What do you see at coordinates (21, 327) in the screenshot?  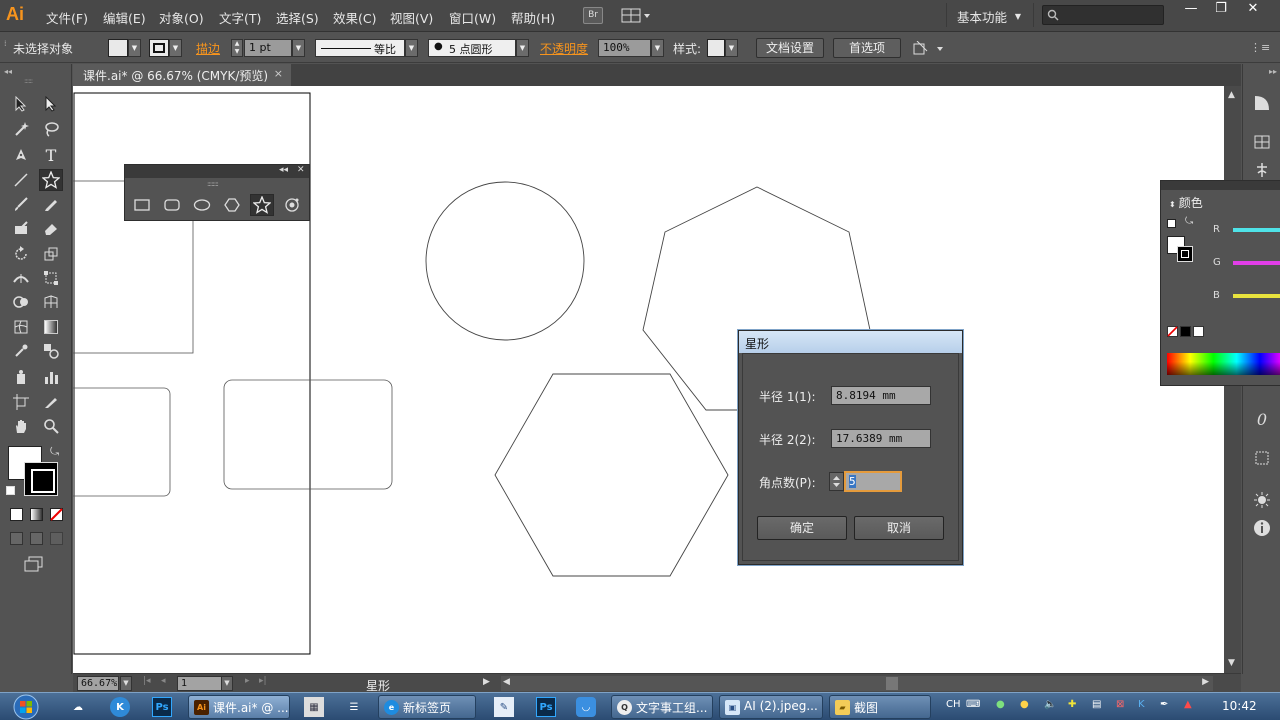 I see `mesh-tool` at bounding box center [21, 327].